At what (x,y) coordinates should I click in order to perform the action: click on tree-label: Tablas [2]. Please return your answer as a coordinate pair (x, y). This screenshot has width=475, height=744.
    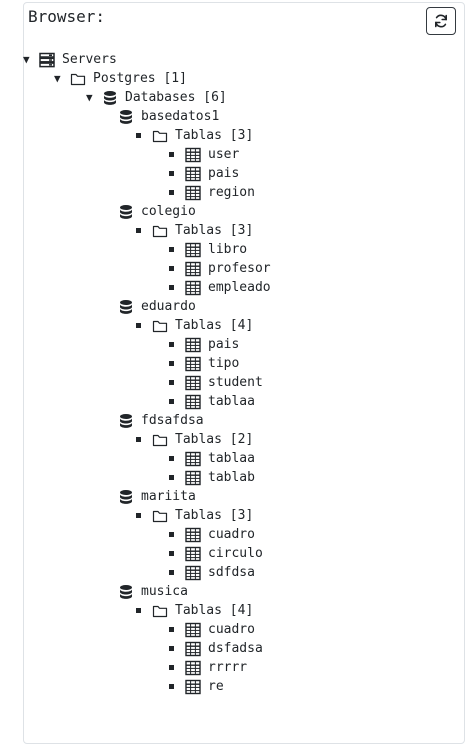
    Looking at the image, I should click on (214, 439).